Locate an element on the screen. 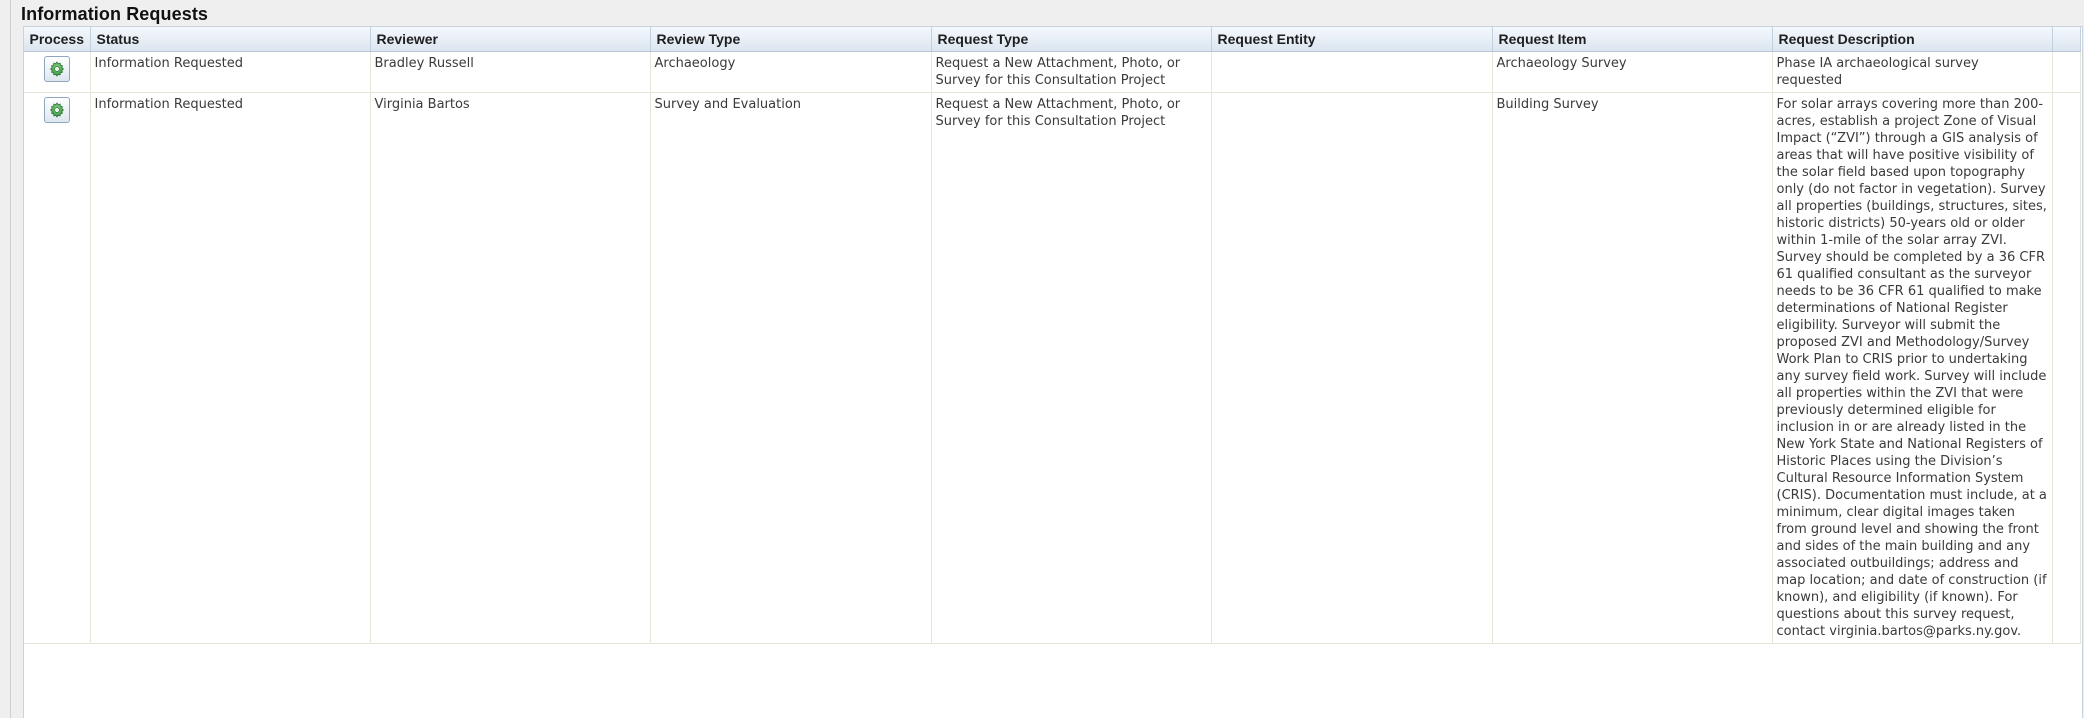  column-header-process: Process is located at coordinates (57, 39).